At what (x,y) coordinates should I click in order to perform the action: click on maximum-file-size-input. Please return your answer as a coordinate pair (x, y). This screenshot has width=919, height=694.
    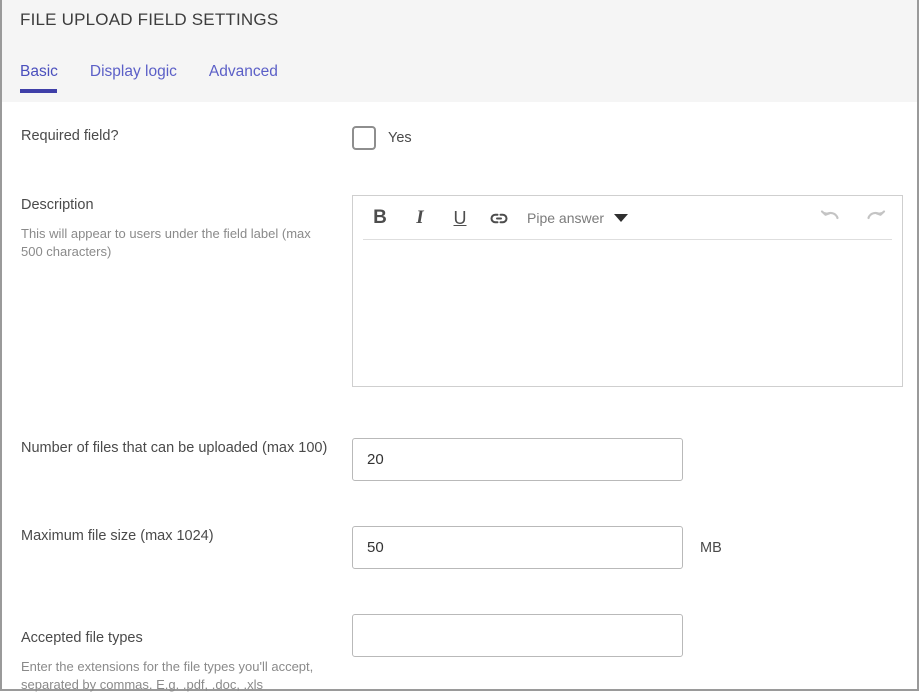
    Looking at the image, I should click on (517, 547).